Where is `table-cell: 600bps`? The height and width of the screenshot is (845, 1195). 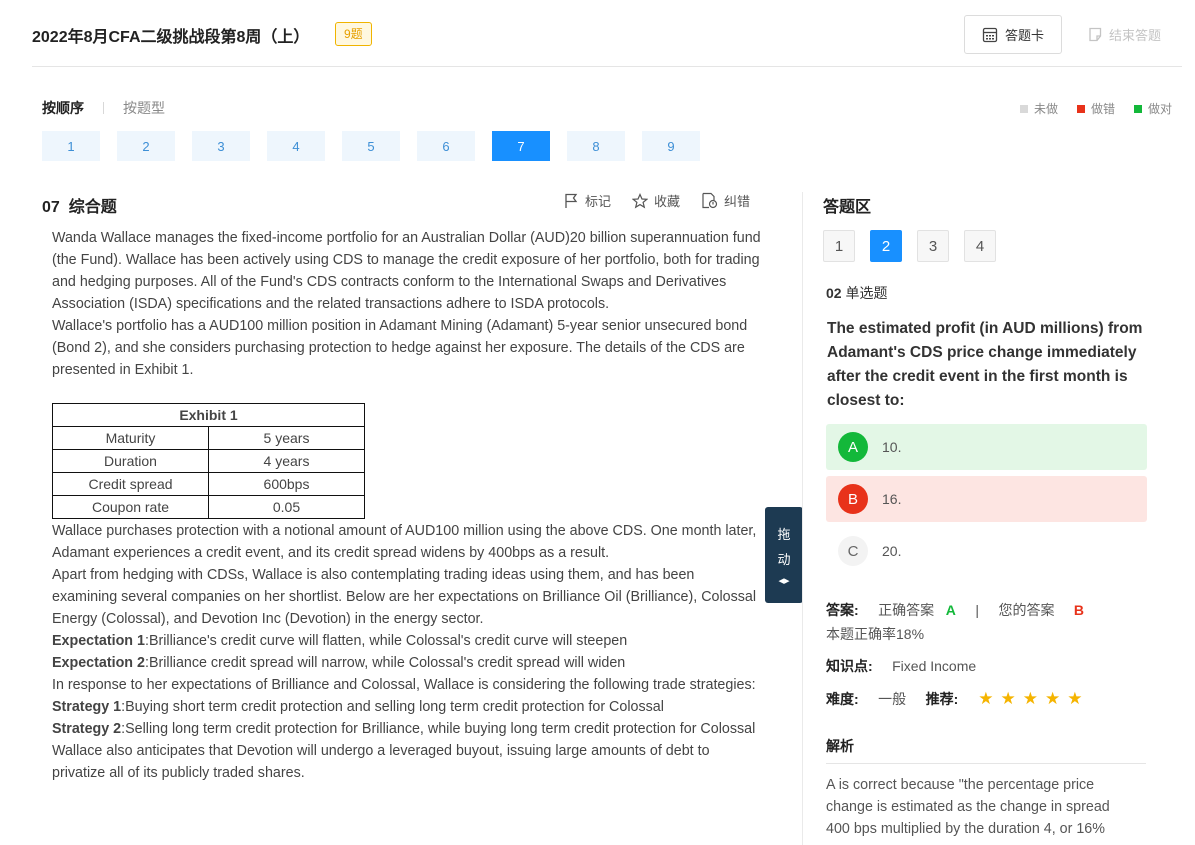 table-cell: 600bps is located at coordinates (286, 484).